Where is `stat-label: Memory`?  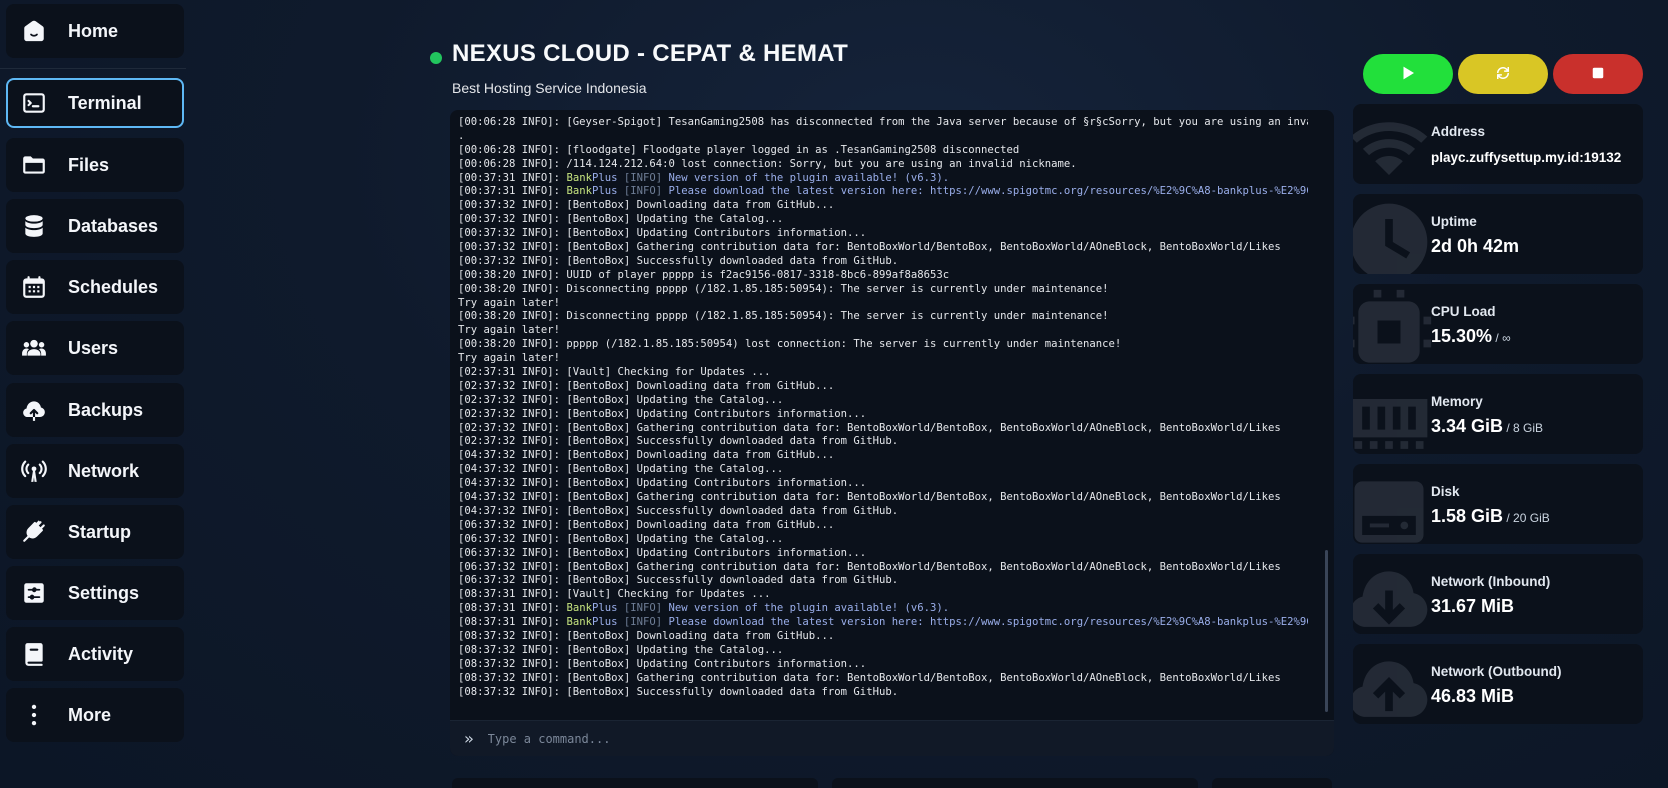 stat-label: Memory is located at coordinates (1457, 401).